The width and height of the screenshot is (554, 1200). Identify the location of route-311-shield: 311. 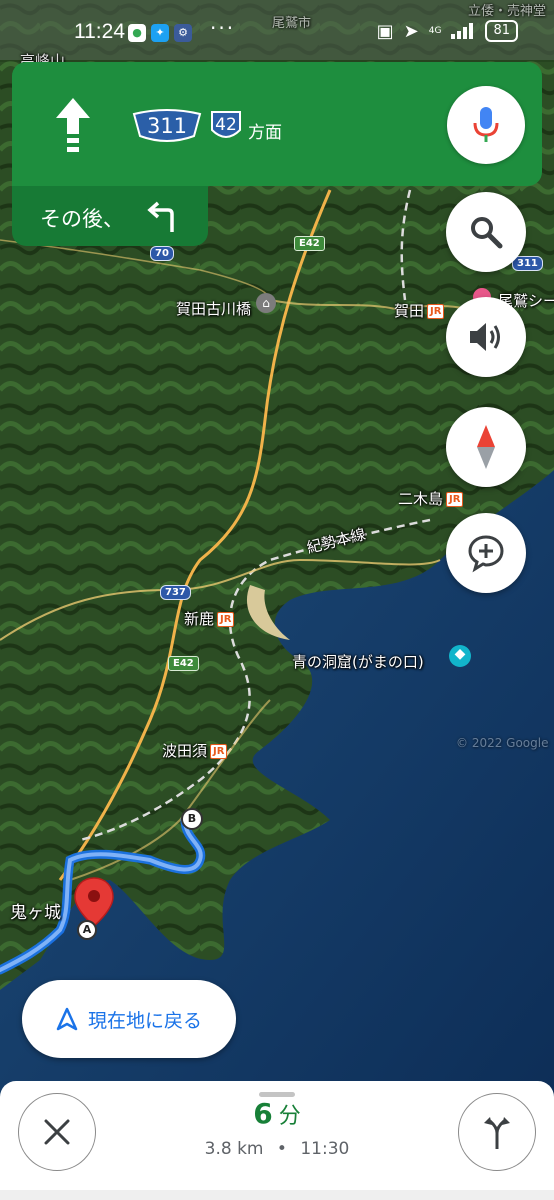
(167, 126).